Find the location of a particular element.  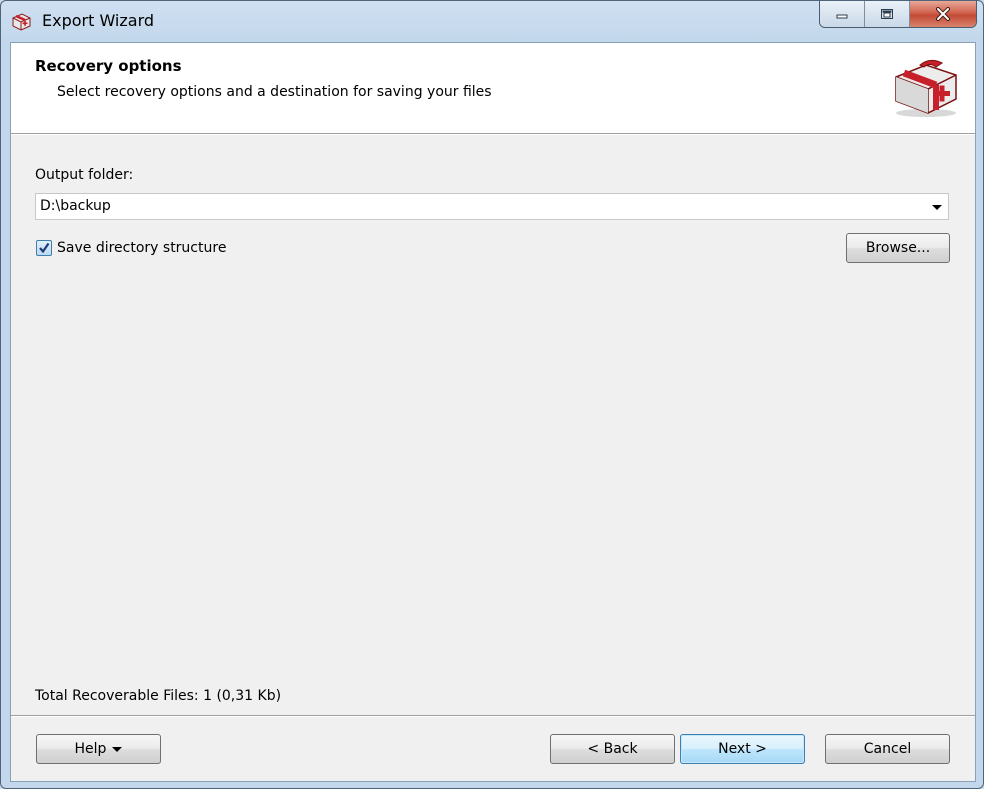

back-button: < Back is located at coordinates (612, 749).